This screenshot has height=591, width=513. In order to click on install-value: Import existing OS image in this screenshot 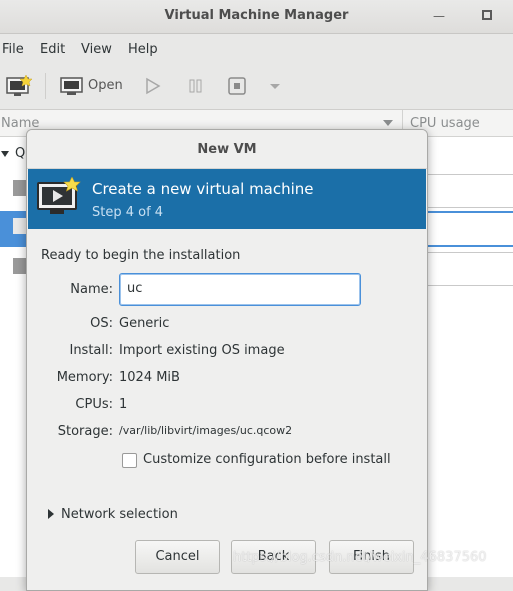, I will do `click(202, 350)`.